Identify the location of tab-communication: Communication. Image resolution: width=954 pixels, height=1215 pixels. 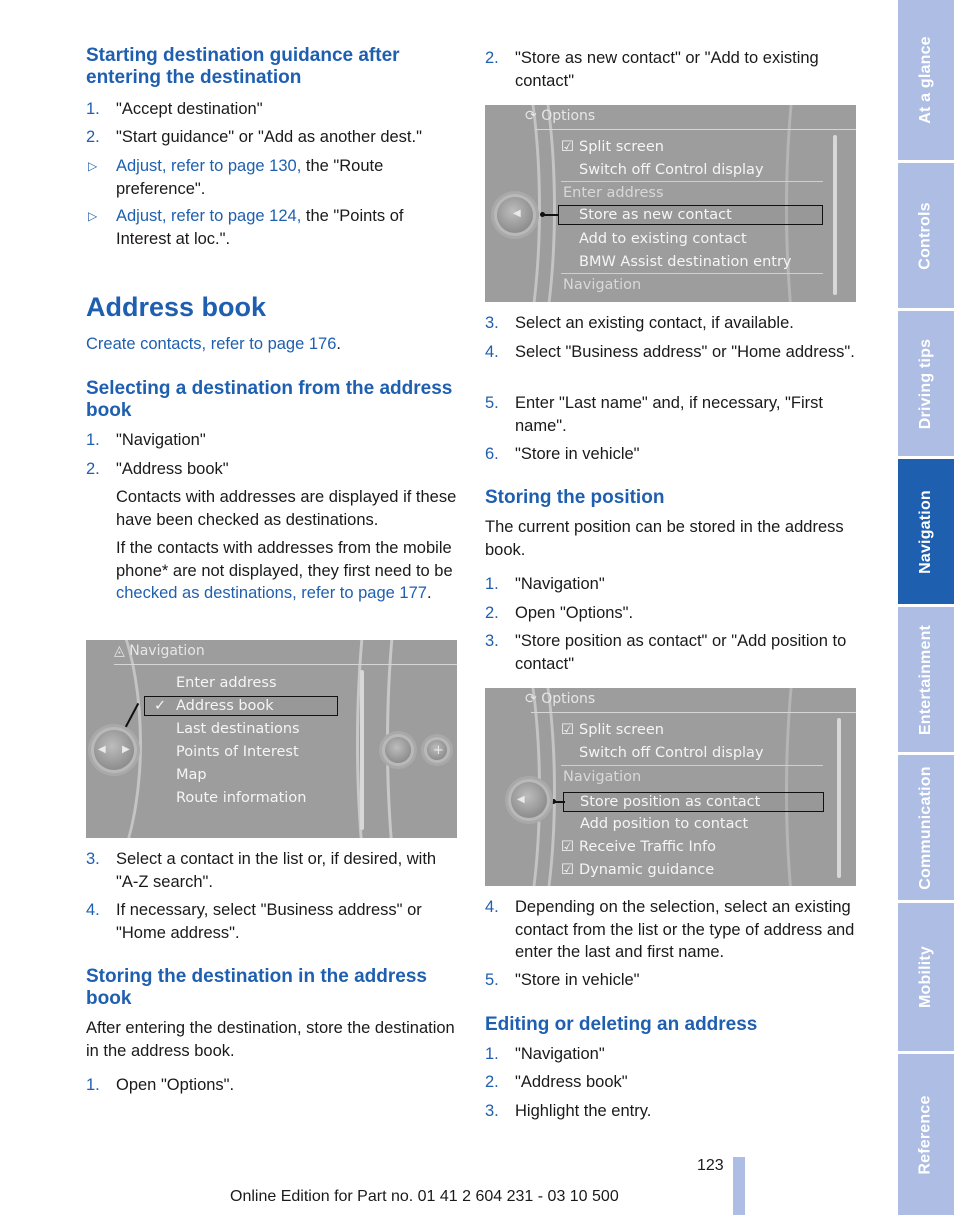
(926, 827).